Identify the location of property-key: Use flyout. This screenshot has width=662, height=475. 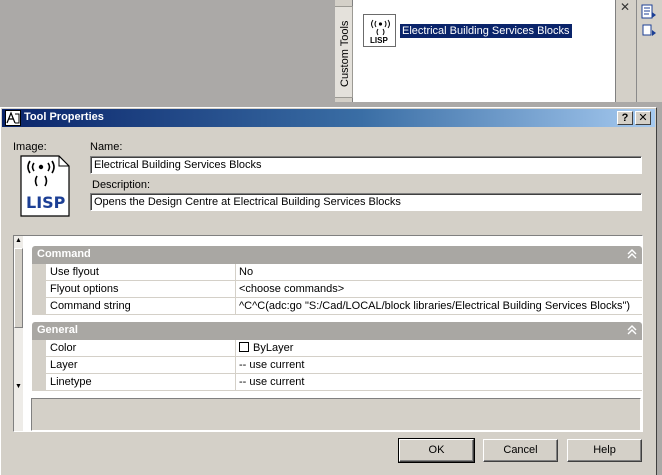
(141, 272).